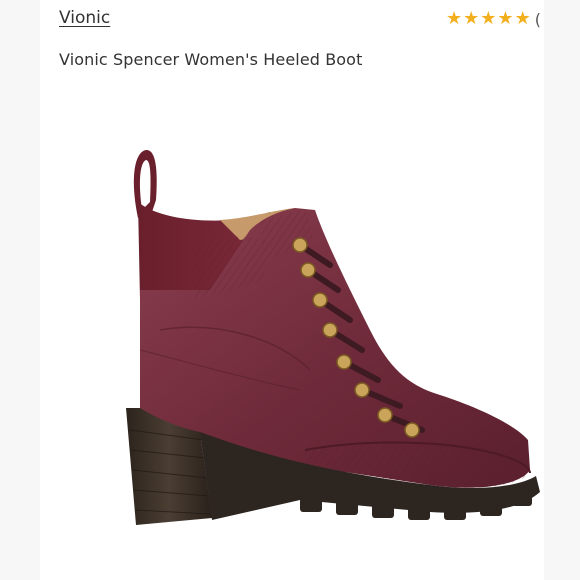  I want to click on rating-stars: ★ ★ ★ ★ ★ (, so click(493, 19).